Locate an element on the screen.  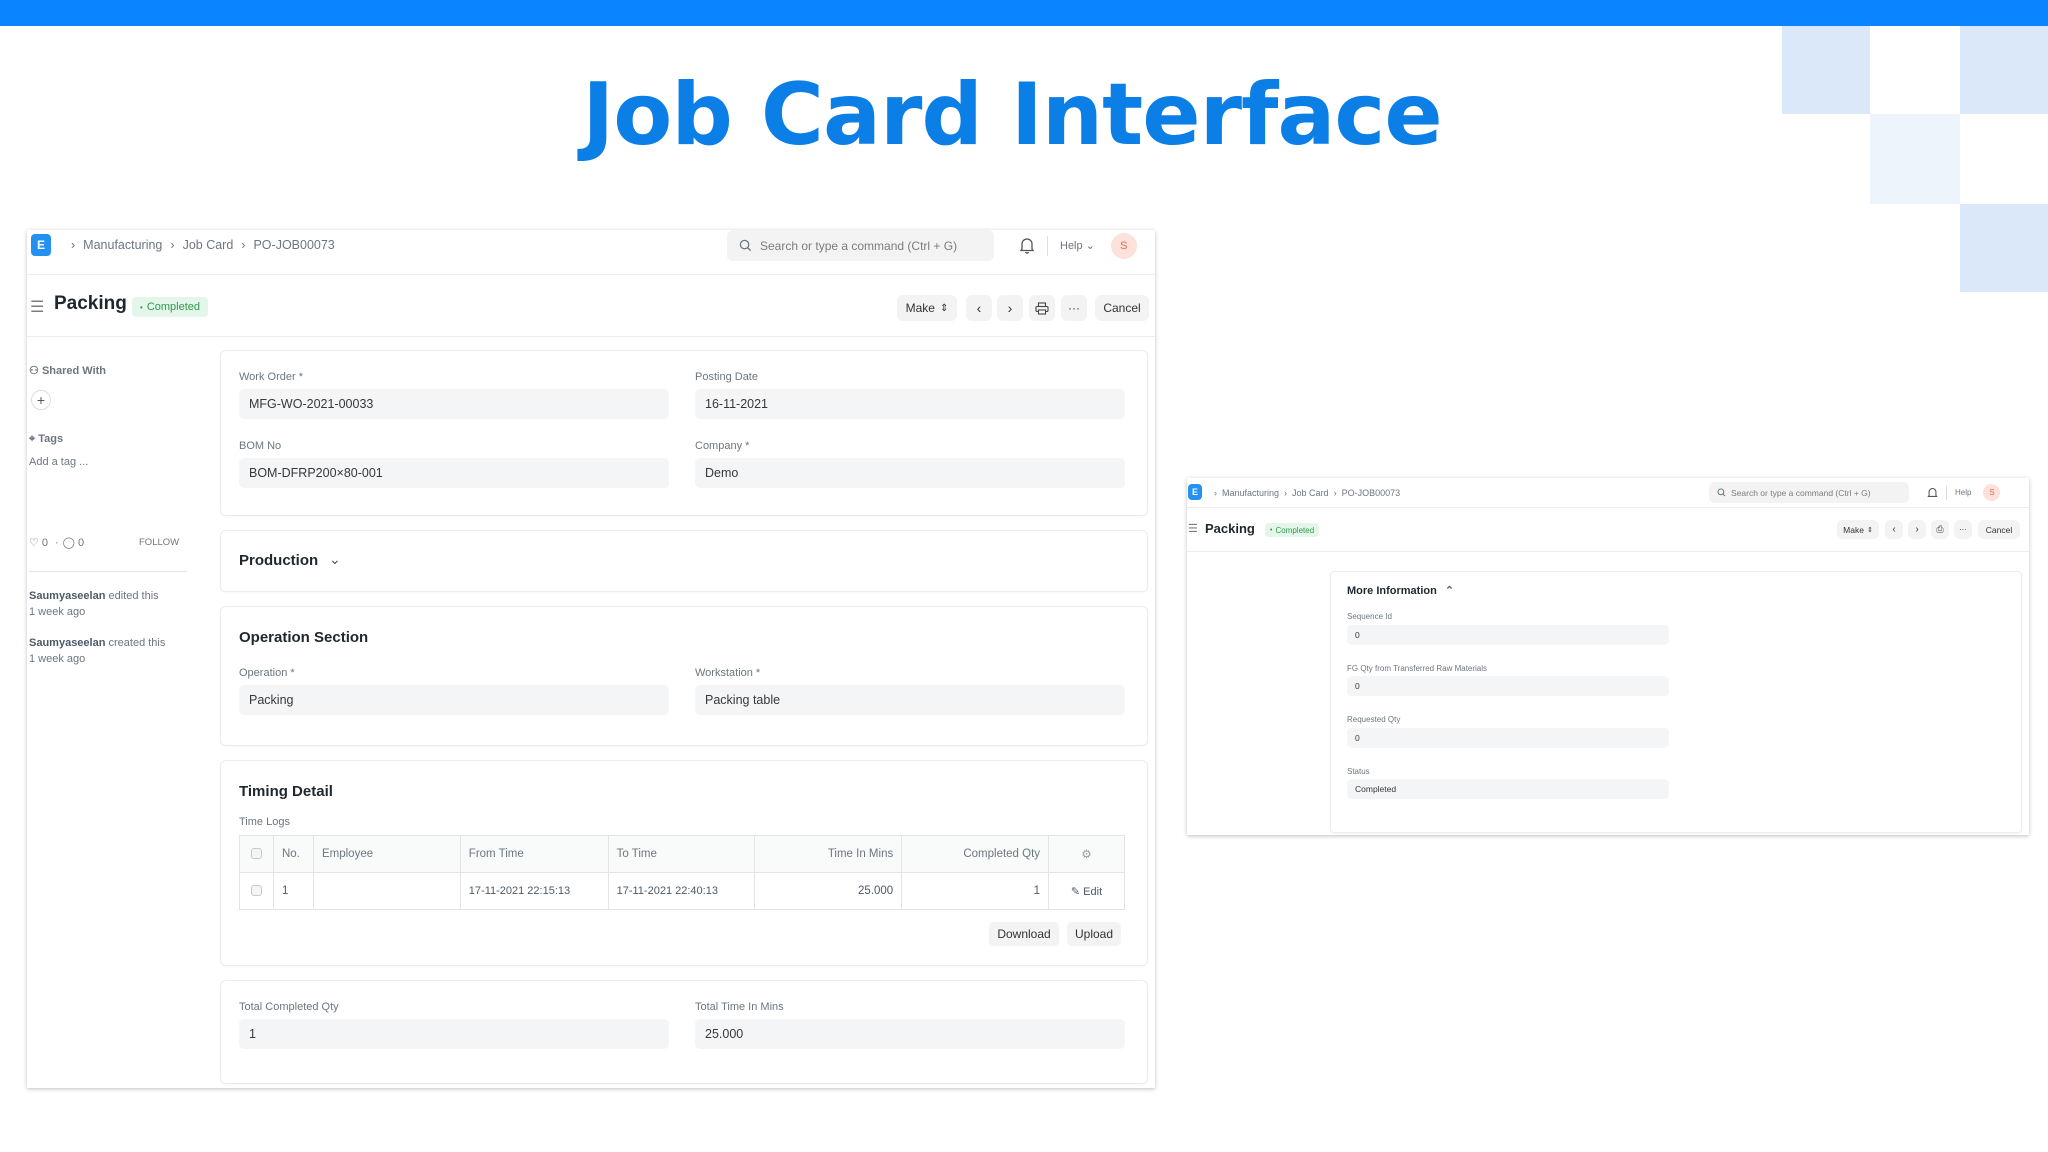
operation-field: Packing is located at coordinates (454, 700).